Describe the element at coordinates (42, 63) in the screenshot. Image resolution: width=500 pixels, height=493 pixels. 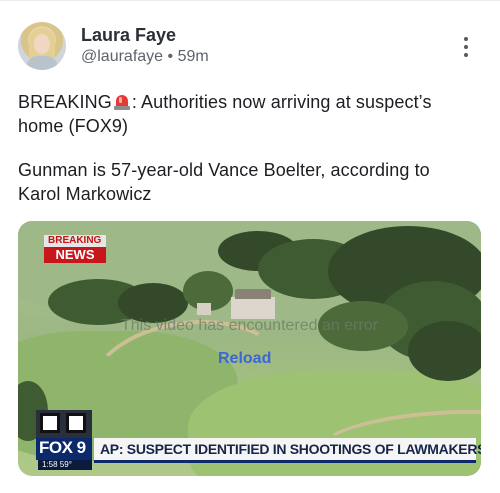
I see `avatar-shirt` at that location.